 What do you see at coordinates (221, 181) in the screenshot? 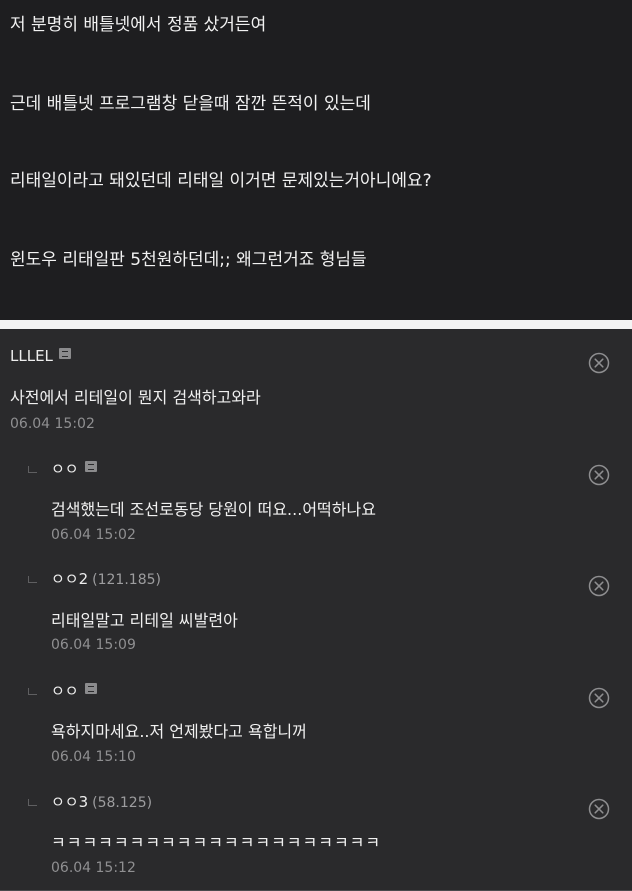
I see `post-line: 리태일이라고 돼있던데 리태일 이거면 문제있는거아니에요?` at bounding box center [221, 181].